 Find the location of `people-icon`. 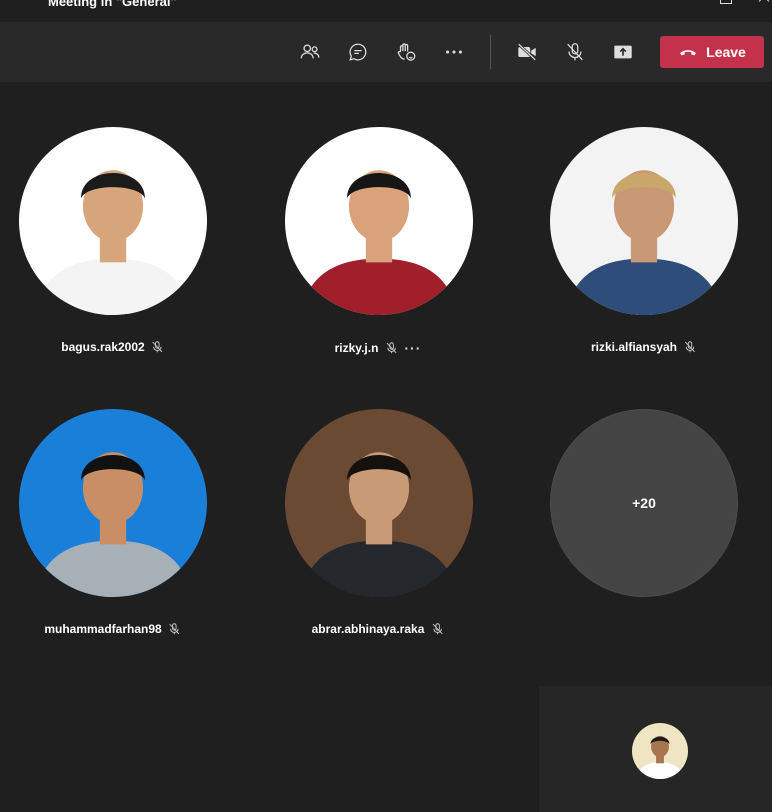

people-icon is located at coordinates (310, 51).